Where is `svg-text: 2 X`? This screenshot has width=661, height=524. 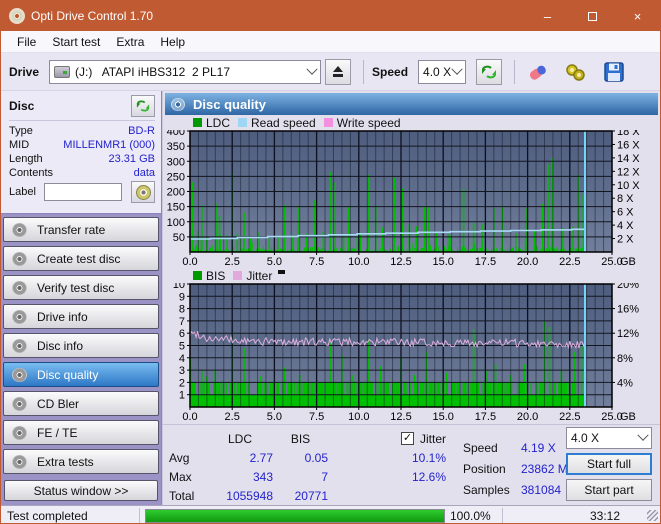 svg-text: 2 X is located at coordinates (625, 240).